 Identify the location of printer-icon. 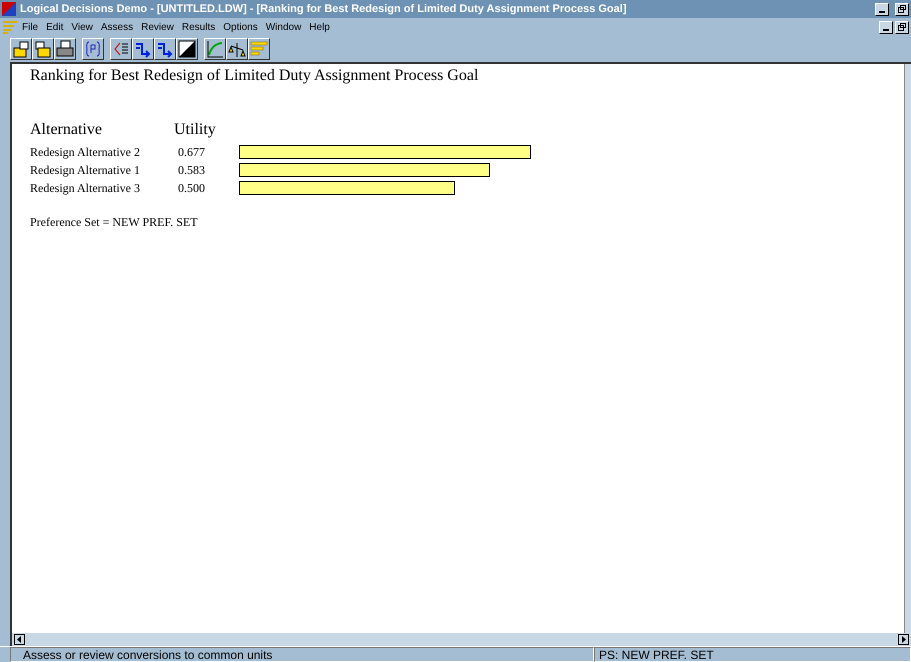
(65, 49).